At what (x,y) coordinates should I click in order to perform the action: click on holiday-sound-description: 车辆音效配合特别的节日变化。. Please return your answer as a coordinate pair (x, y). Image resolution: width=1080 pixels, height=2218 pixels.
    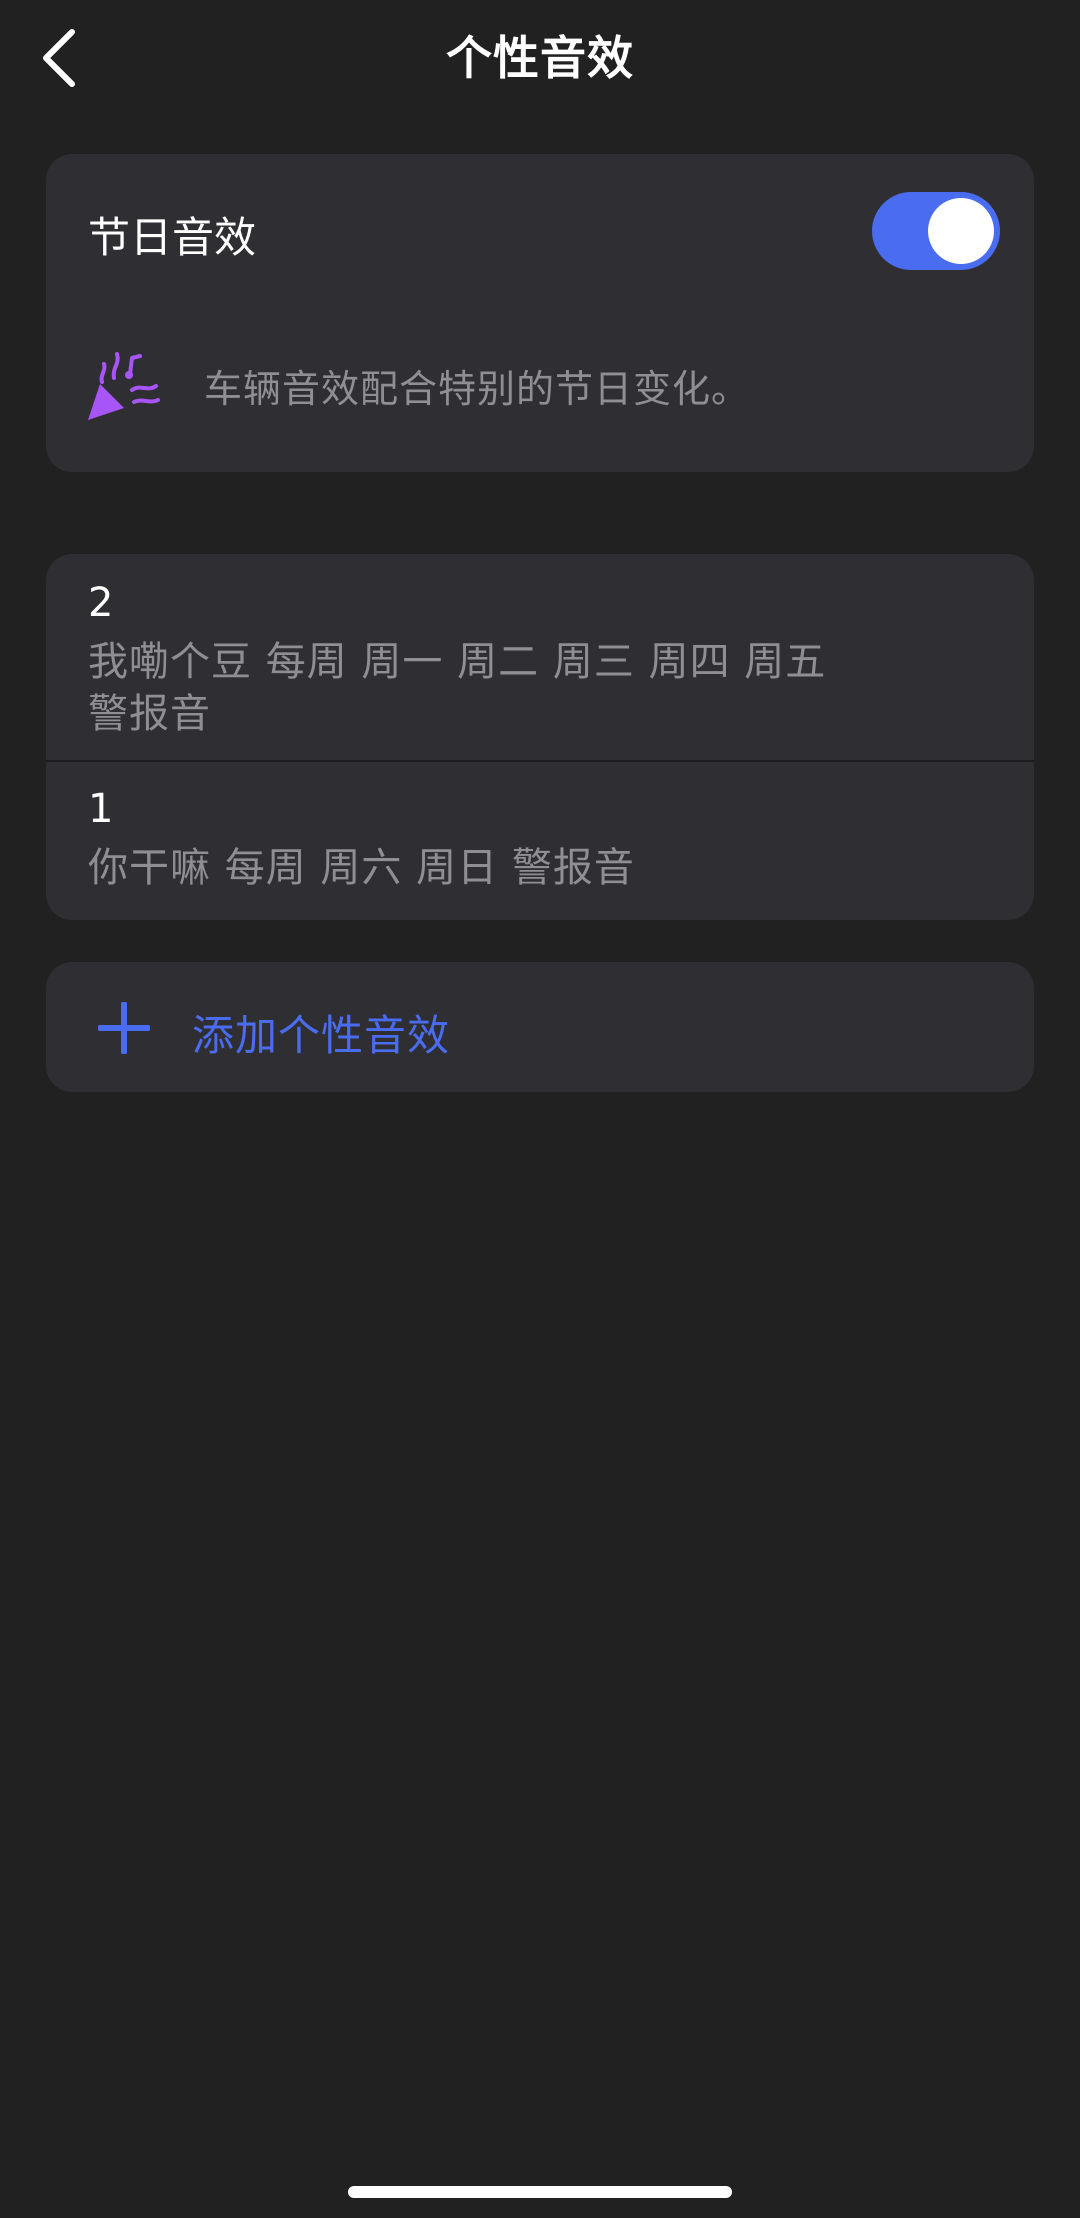
    Looking at the image, I should click on (477, 389).